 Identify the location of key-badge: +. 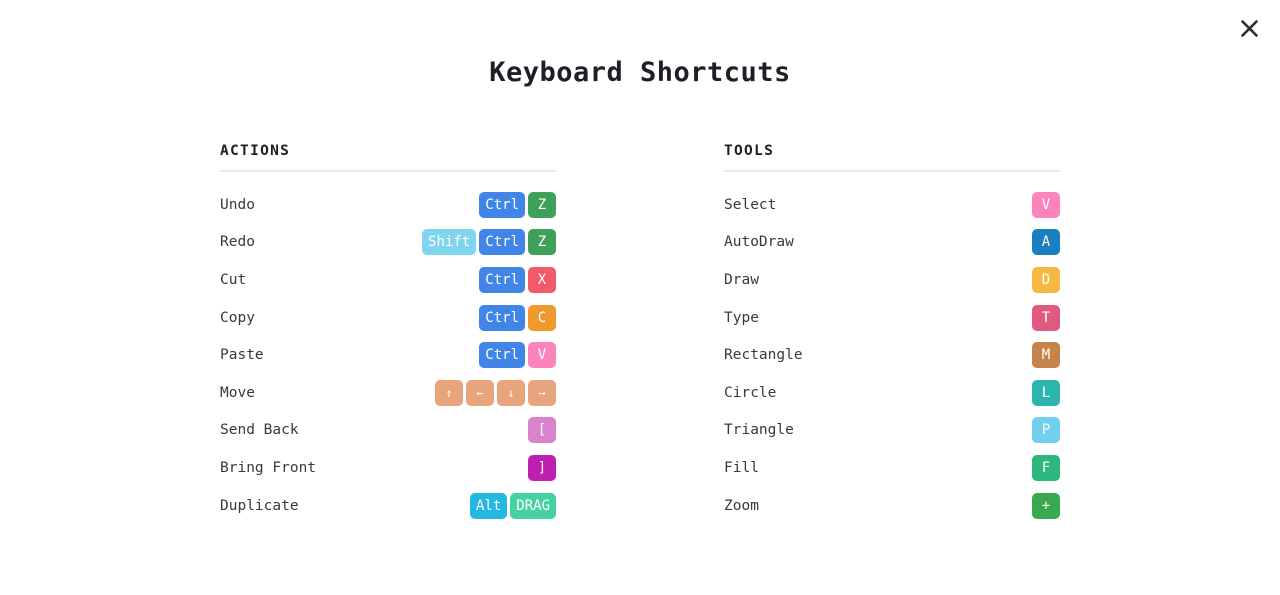
(1046, 505).